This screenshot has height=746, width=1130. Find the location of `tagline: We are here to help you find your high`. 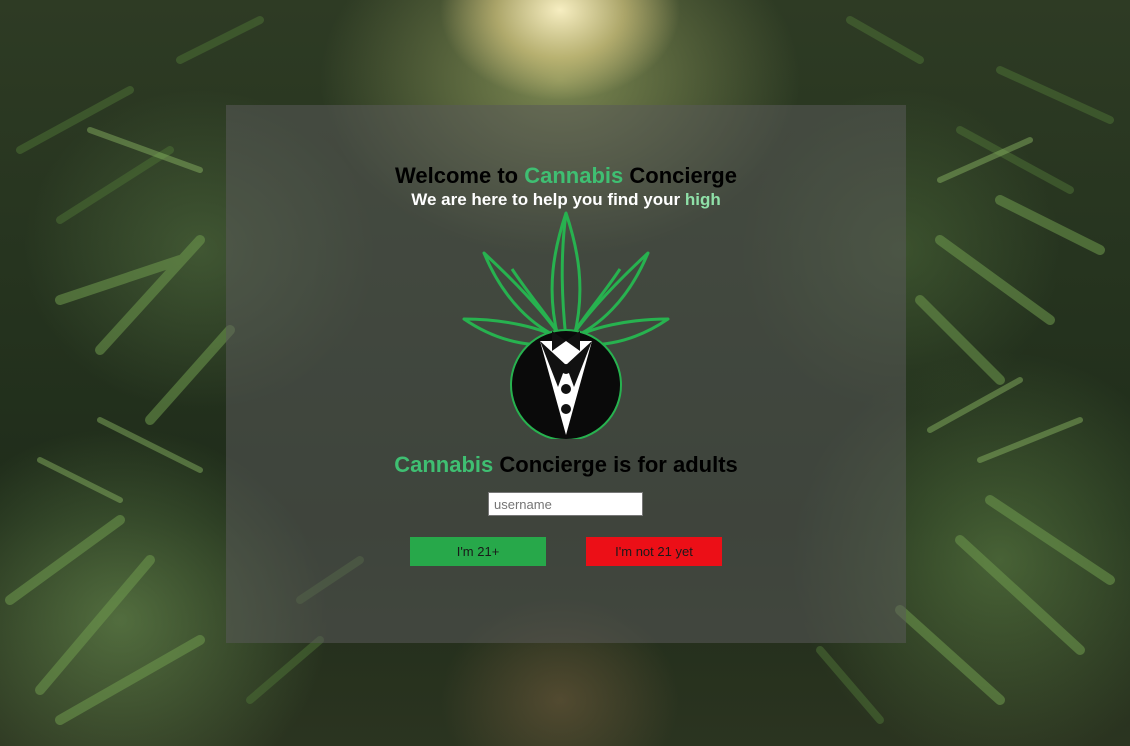

tagline: We are here to help you find your high is located at coordinates (566, 200).